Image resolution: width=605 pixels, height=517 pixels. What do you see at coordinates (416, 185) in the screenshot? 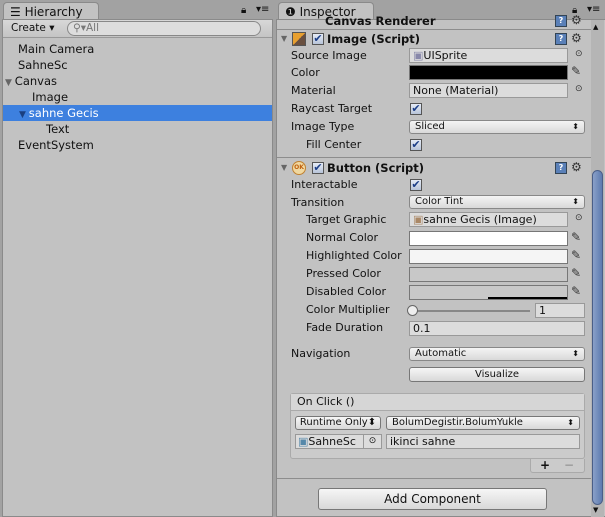
I see `interactable-checkbox: ✔` at bounding box center [416, 185].